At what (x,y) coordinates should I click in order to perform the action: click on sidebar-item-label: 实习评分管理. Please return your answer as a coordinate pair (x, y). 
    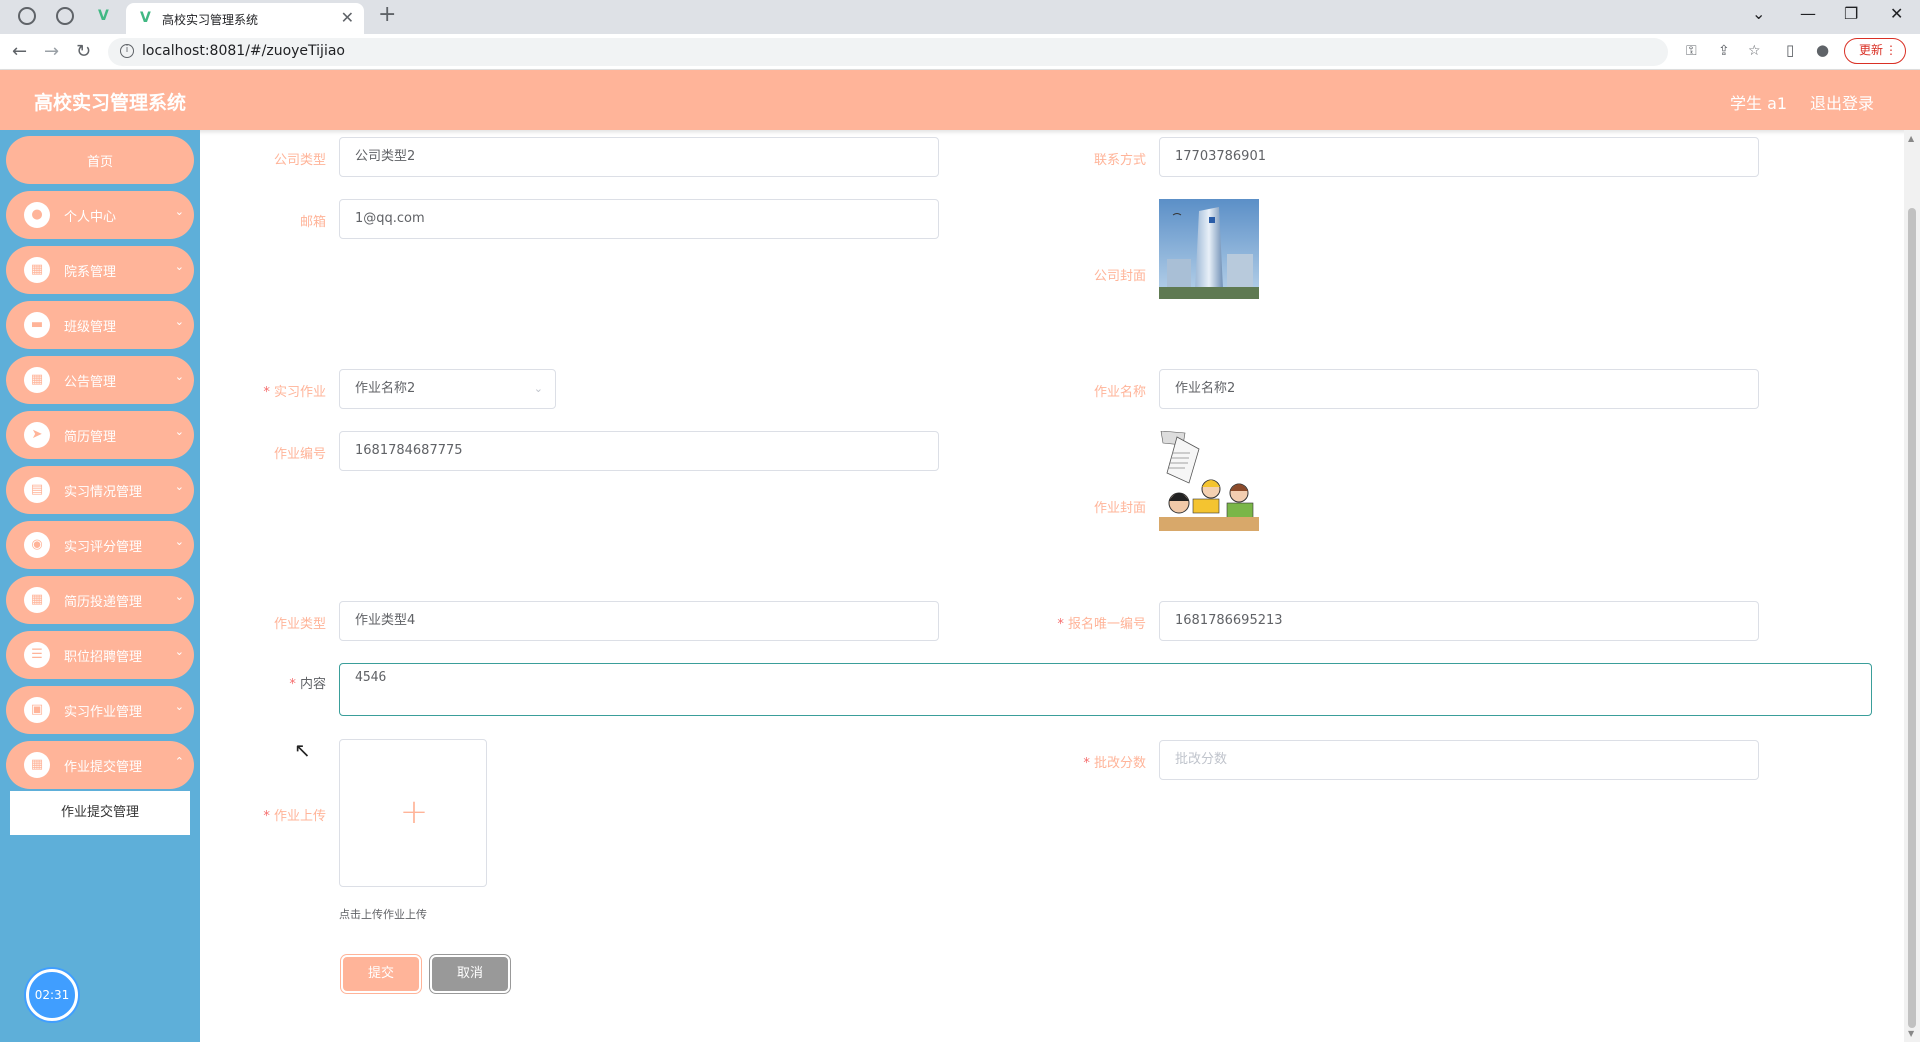
    Looking at the image, I should click on (103, 547).